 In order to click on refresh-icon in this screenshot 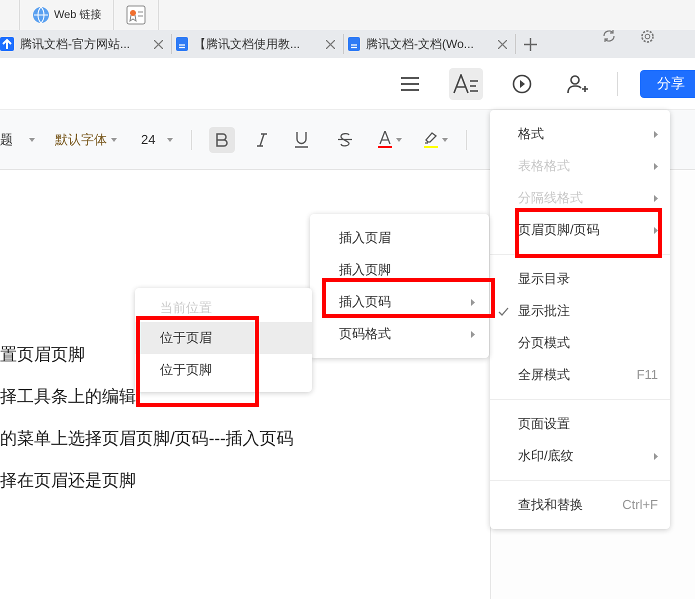, I will do `click(609, 36)`.